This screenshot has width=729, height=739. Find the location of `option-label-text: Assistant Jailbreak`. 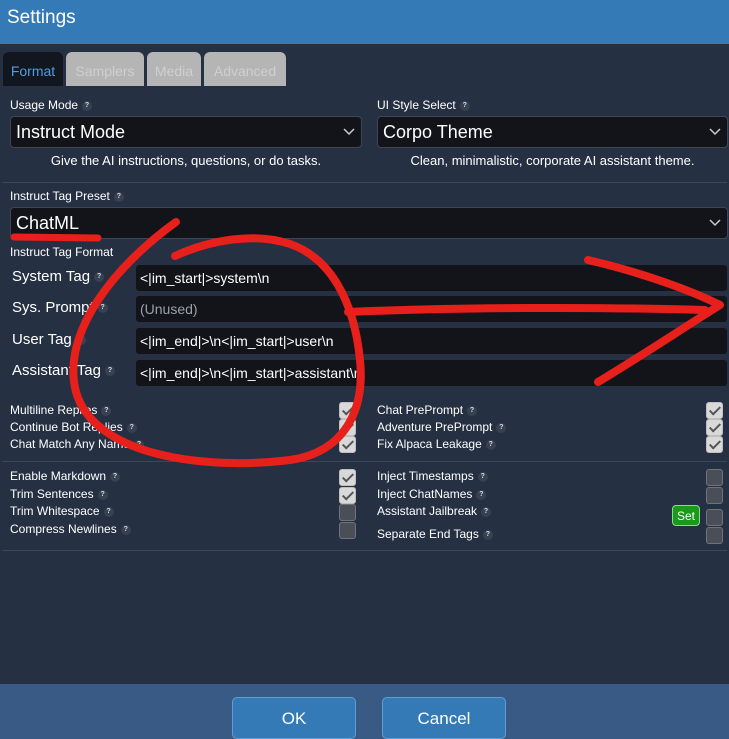

option-label-text: Assistant Jailbreak is located at coordinates (427, 511).